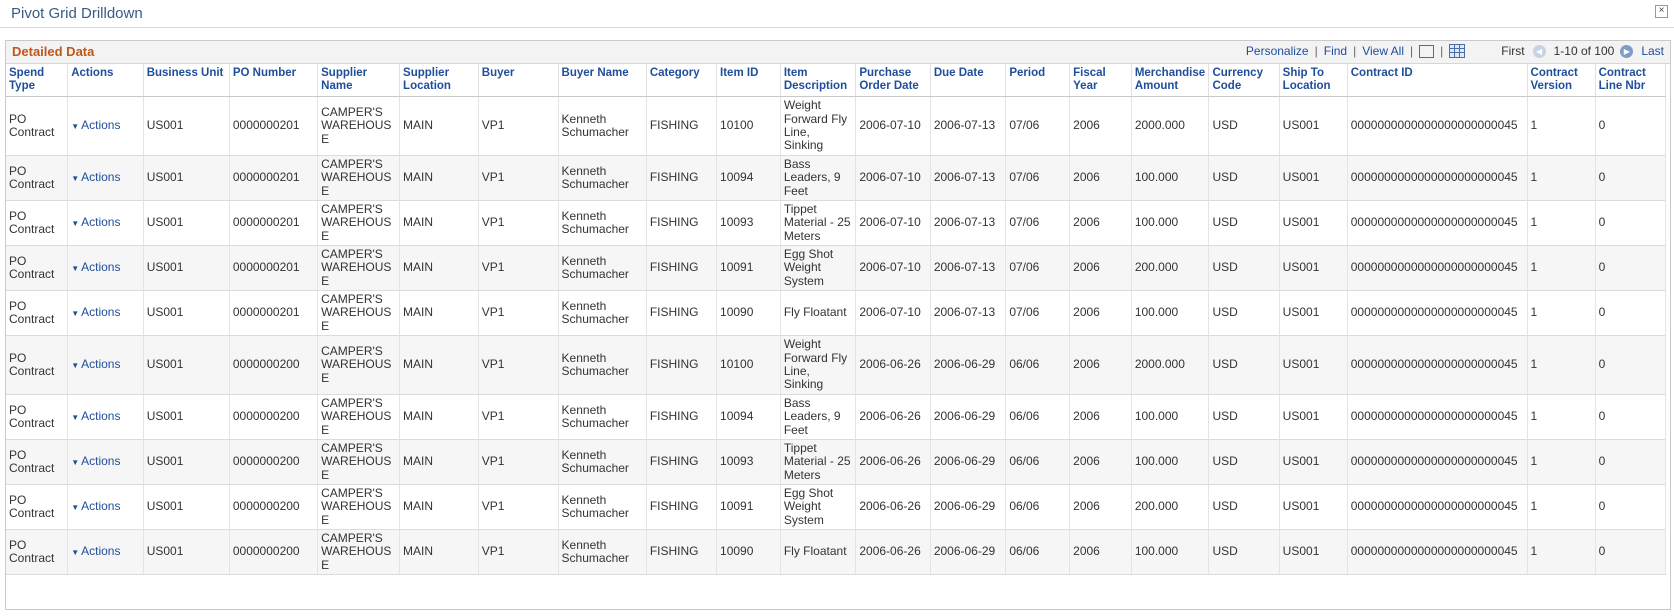 Image resolution: width=1674 pixels, height=616 pixels. I want to click on column-header: Due Date, so click(968, 80).